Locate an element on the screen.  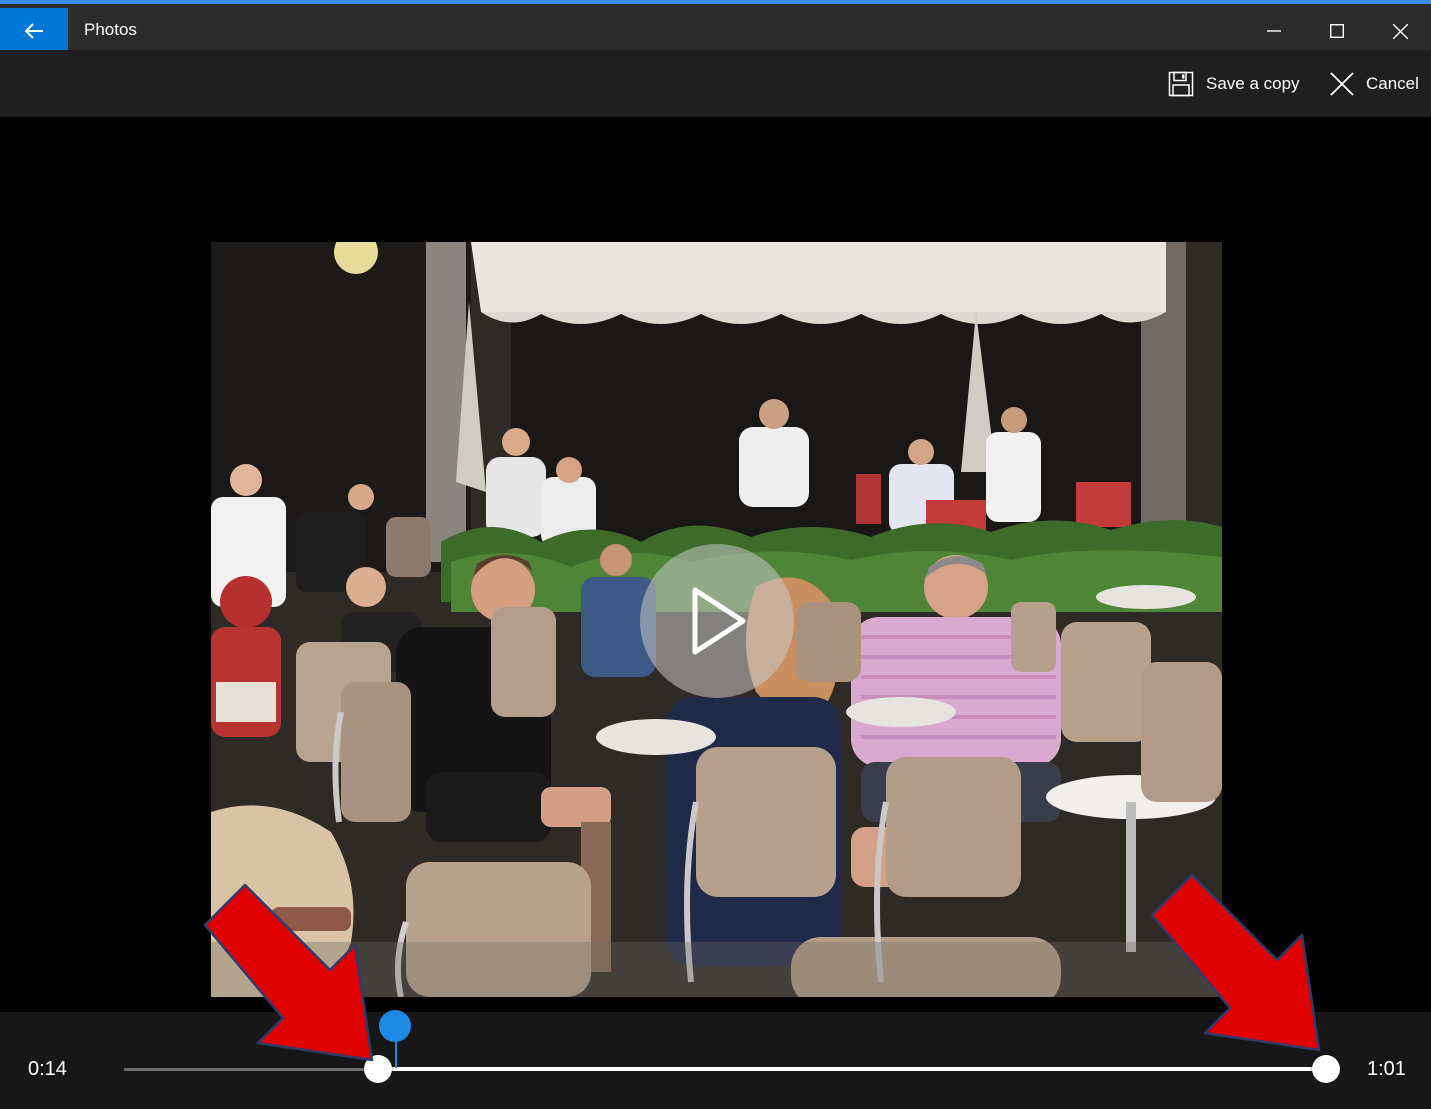
app-title: Photos is located at coordinates (110, 29).